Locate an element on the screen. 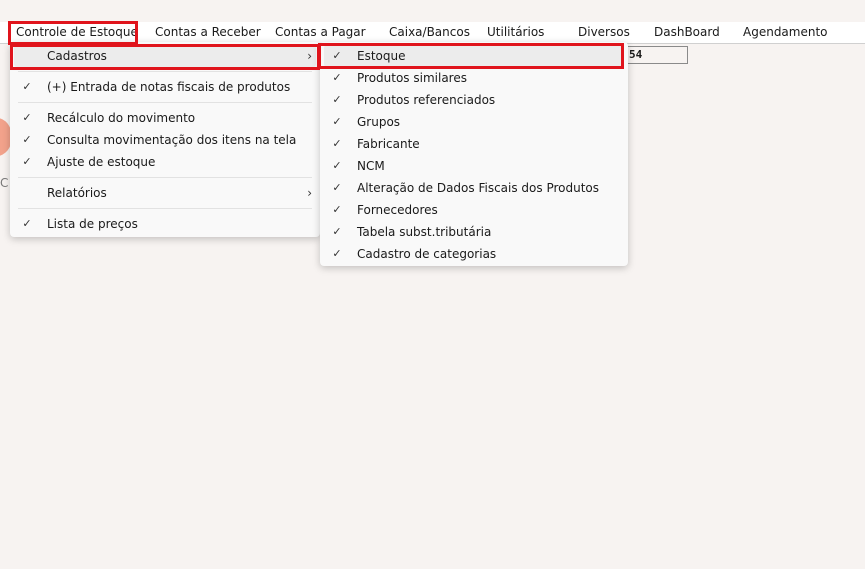 This screenshot has height=569, width=865. menu-item-ajuste-estoque: ✓ Ajuste de estoque is located at coordinates (165, 162).